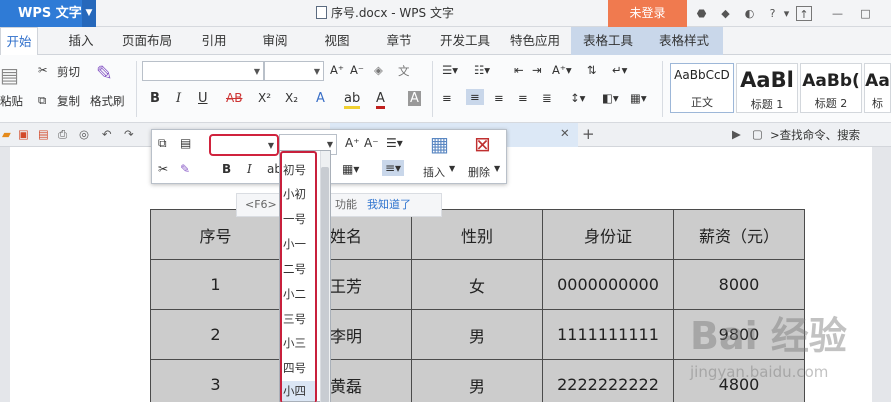  I want to click on align-left-icon: ≡, so click(447, 98).